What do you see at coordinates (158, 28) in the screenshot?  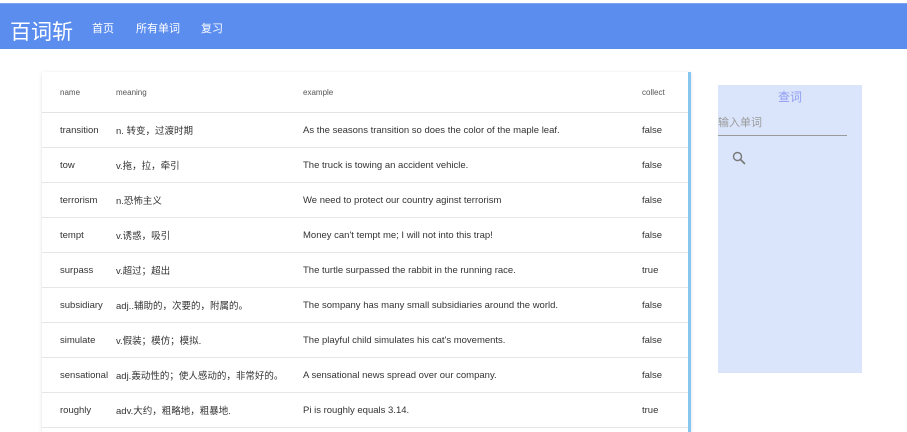 I see `nav-link-all-words: 所有单词` at bounding box center [158, 28].